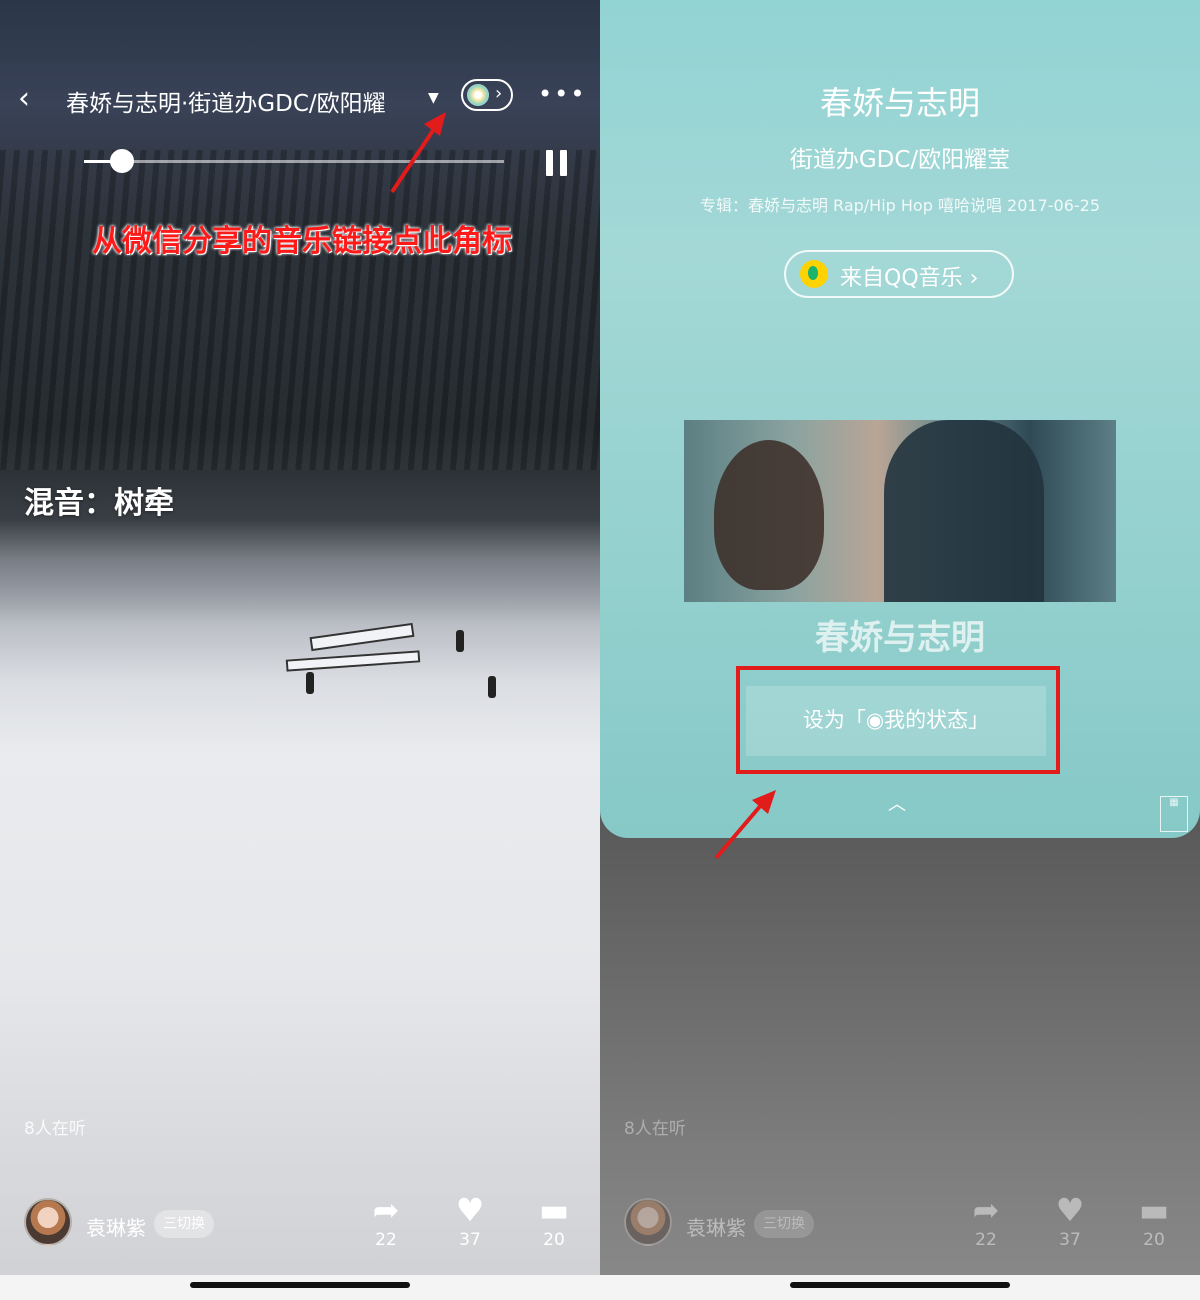  I want to click on annotation-text: 从微信分享的音乐链接点此角标, so click(302, 241).